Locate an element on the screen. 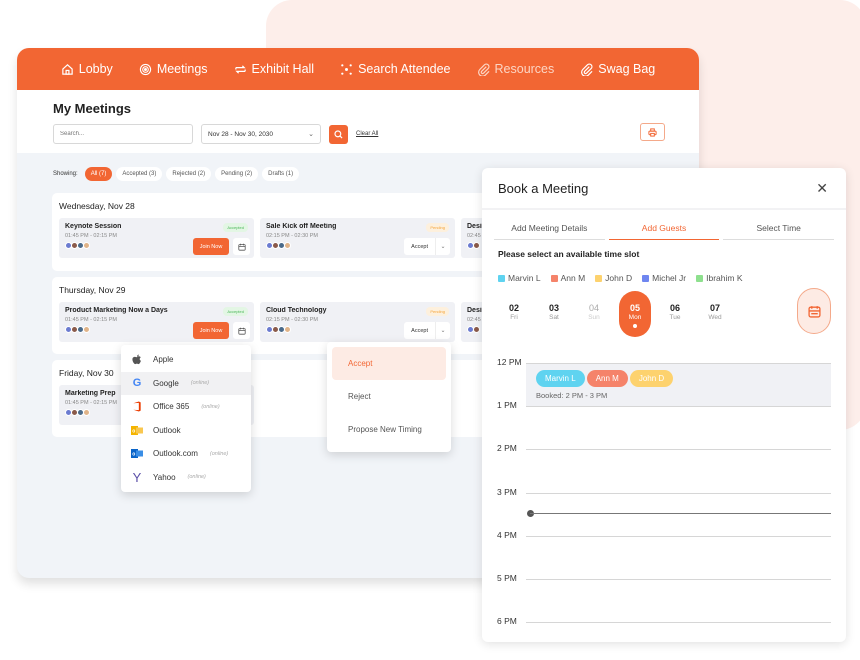 This screenshot has height=660, width=860. meetings-icon is located at coordinates (145, 69).